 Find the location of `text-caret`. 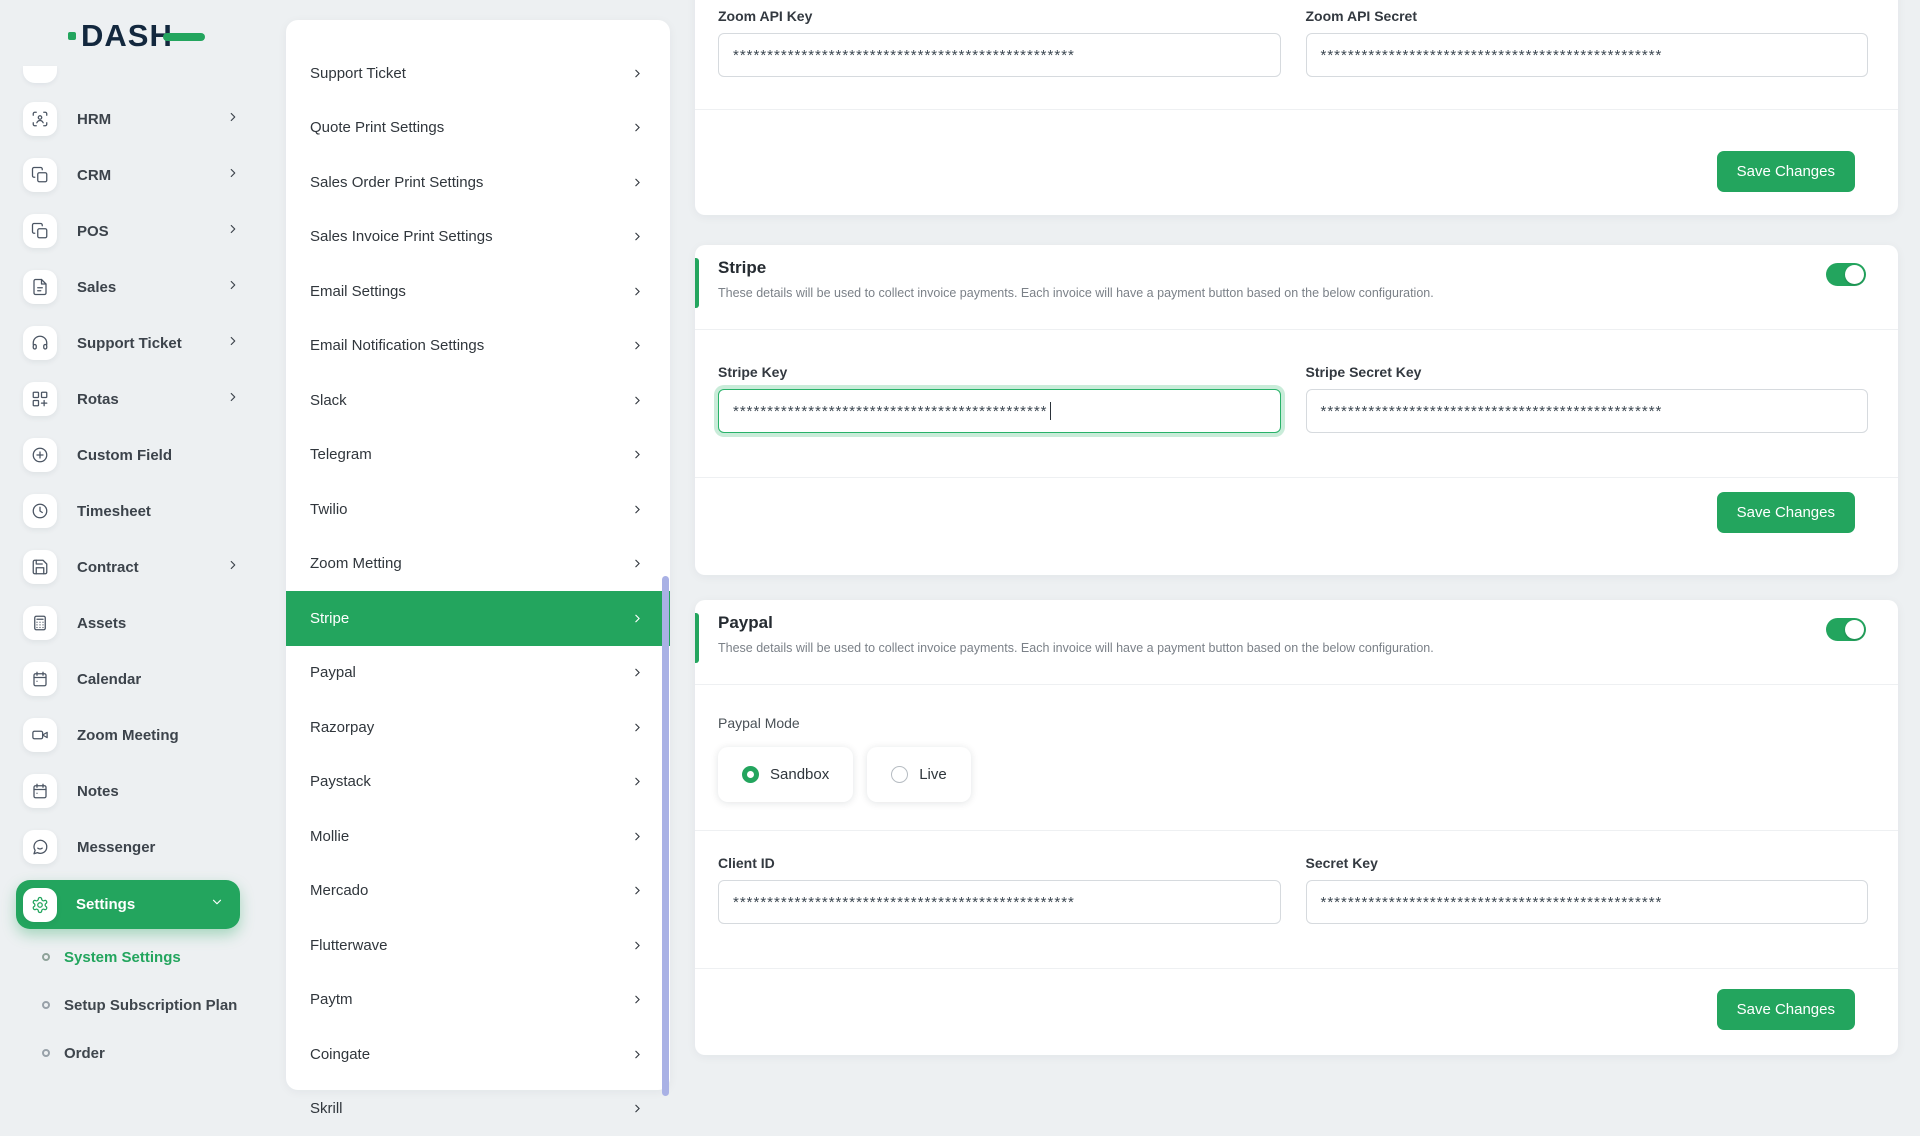

text-caret is located at coordinates (1051, 411).